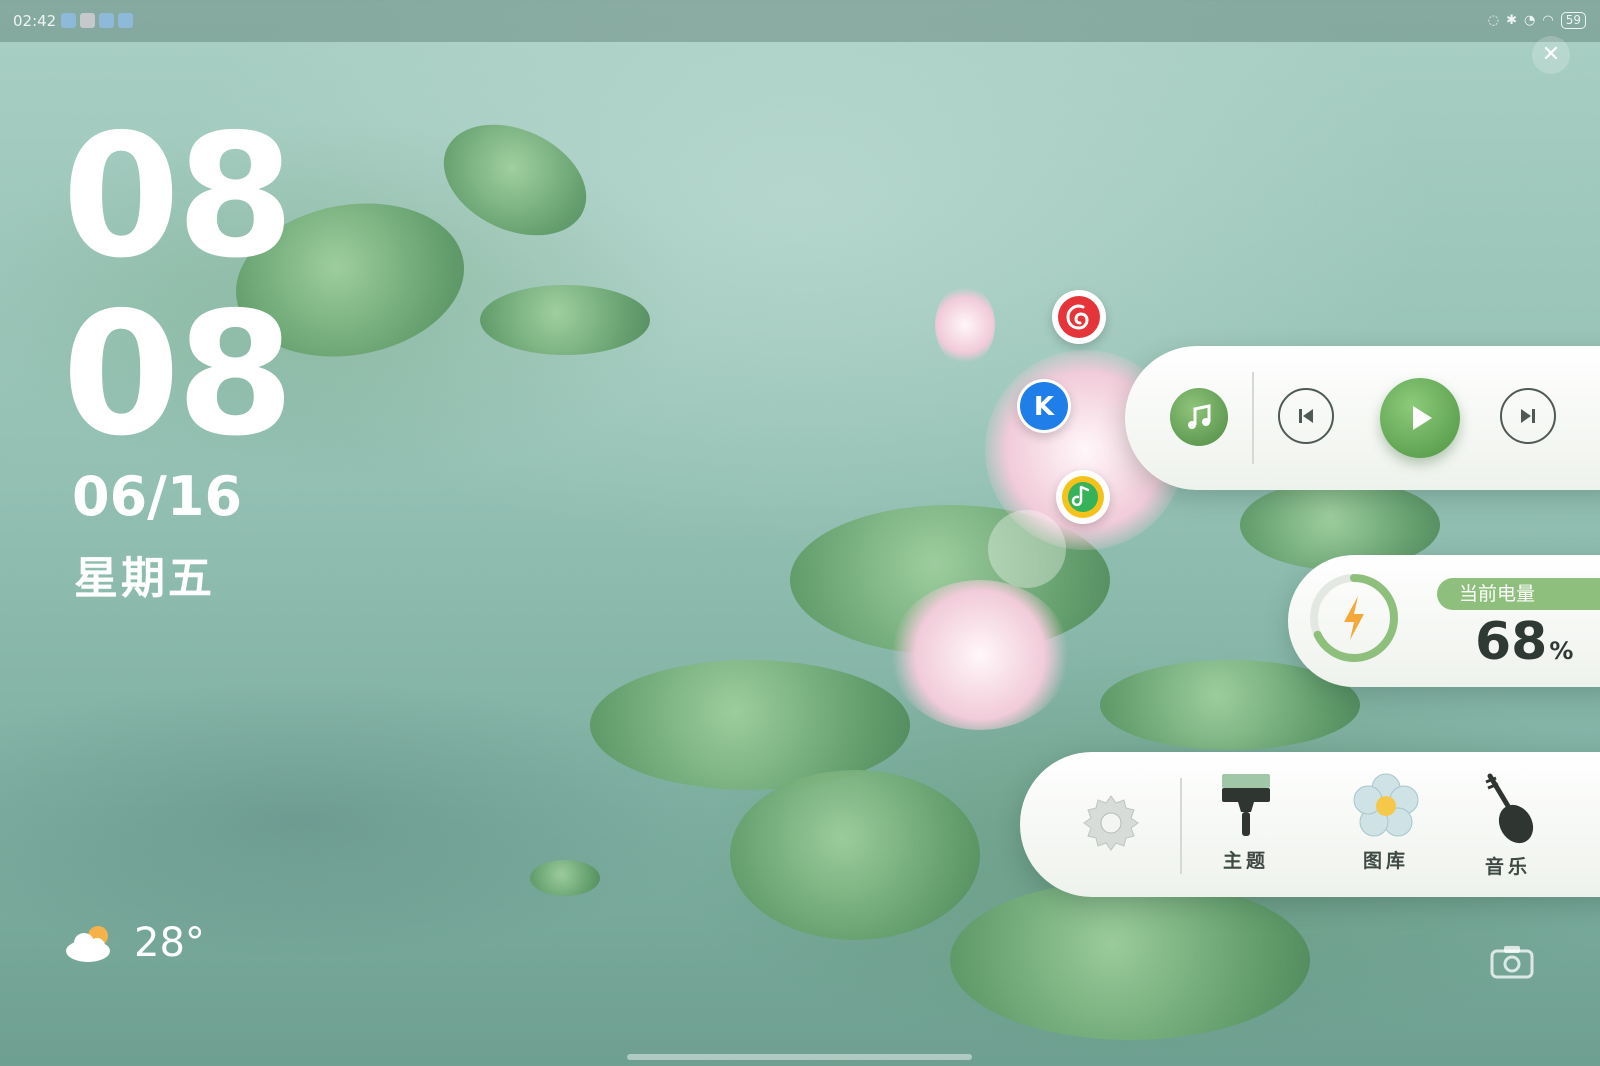 The width and height of the screenshot is (1600, 1066). Describe the element at coordinates (35, 21) in the screenshot. I see `status-time: 02:42` at that location.